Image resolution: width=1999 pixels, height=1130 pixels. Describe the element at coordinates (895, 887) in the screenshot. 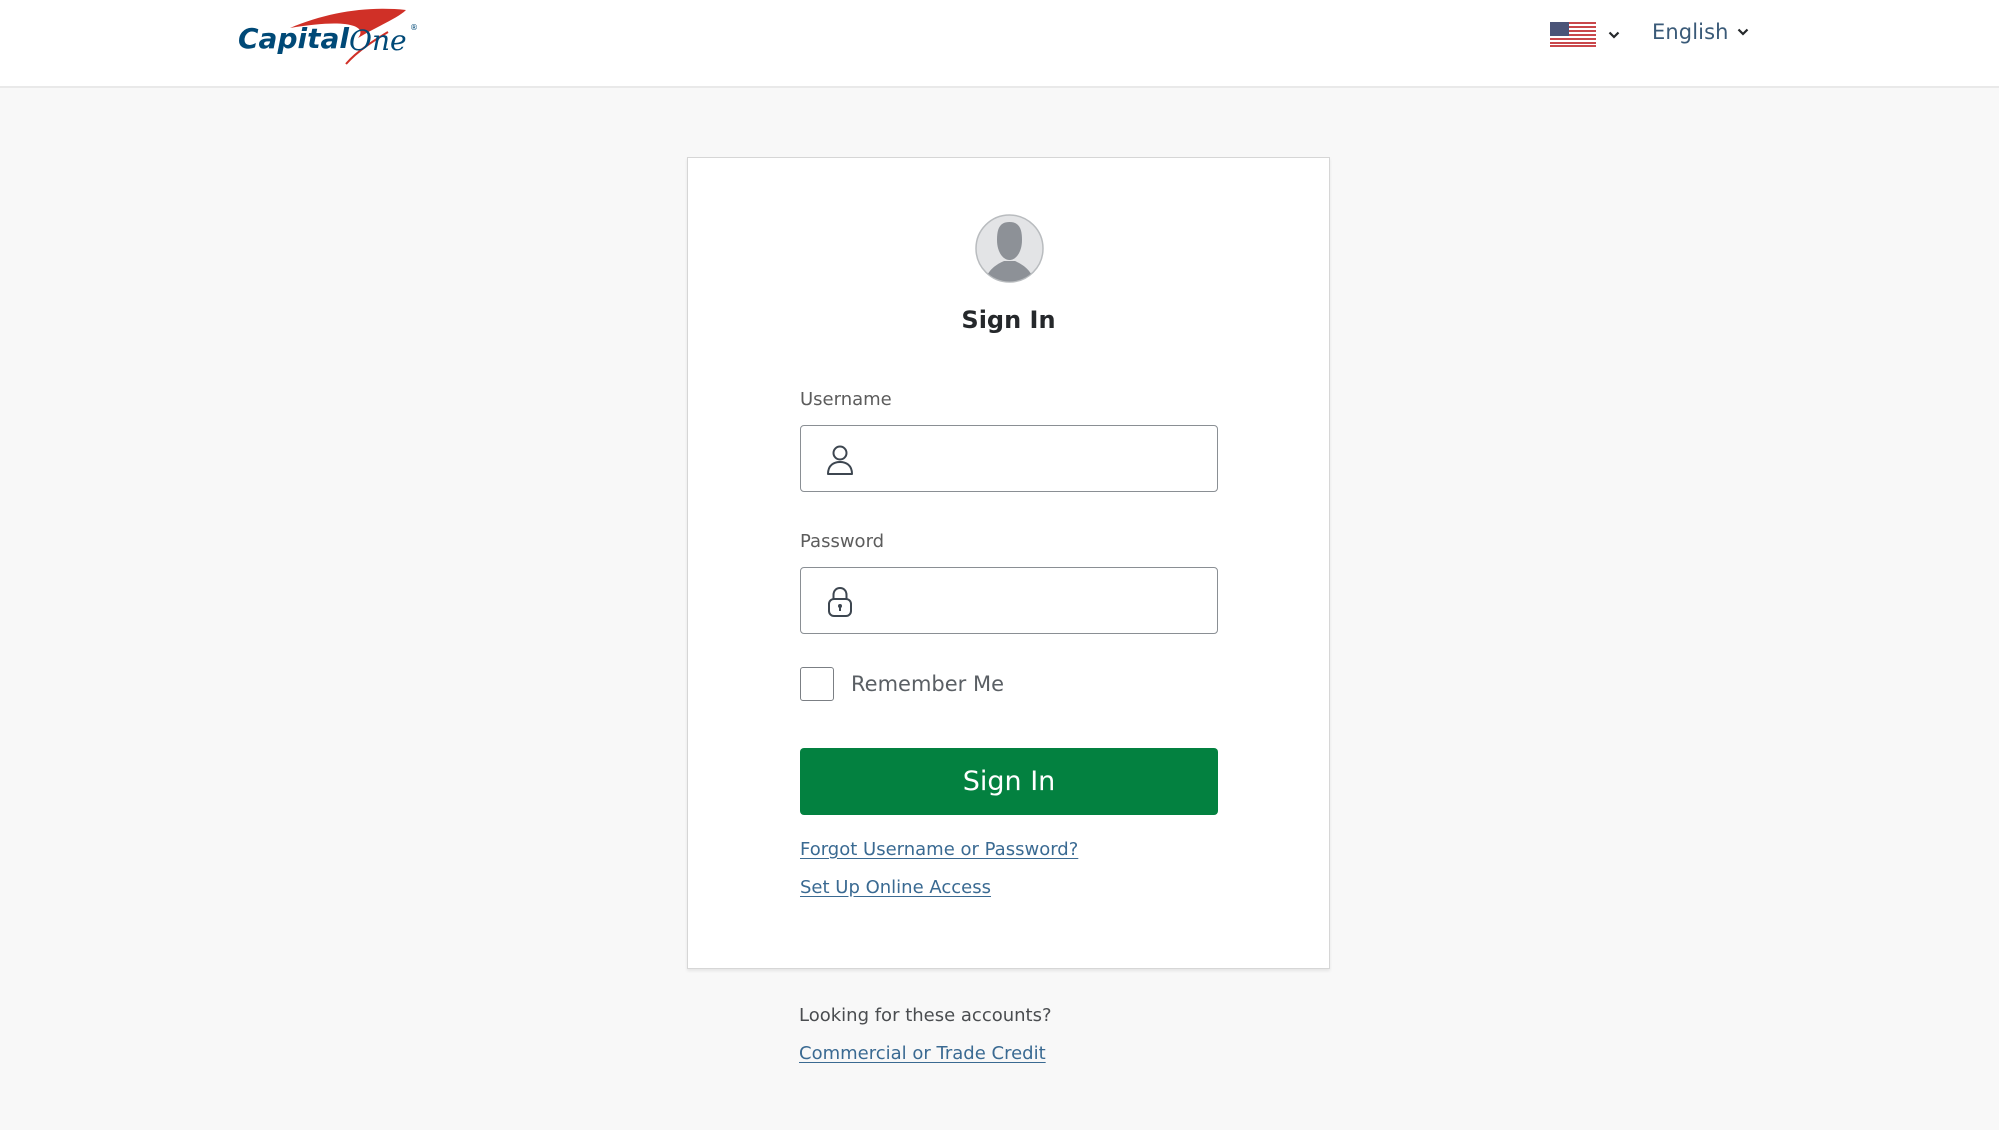

I see `set-up-online-access-link: Set Up Online Access` at that location.